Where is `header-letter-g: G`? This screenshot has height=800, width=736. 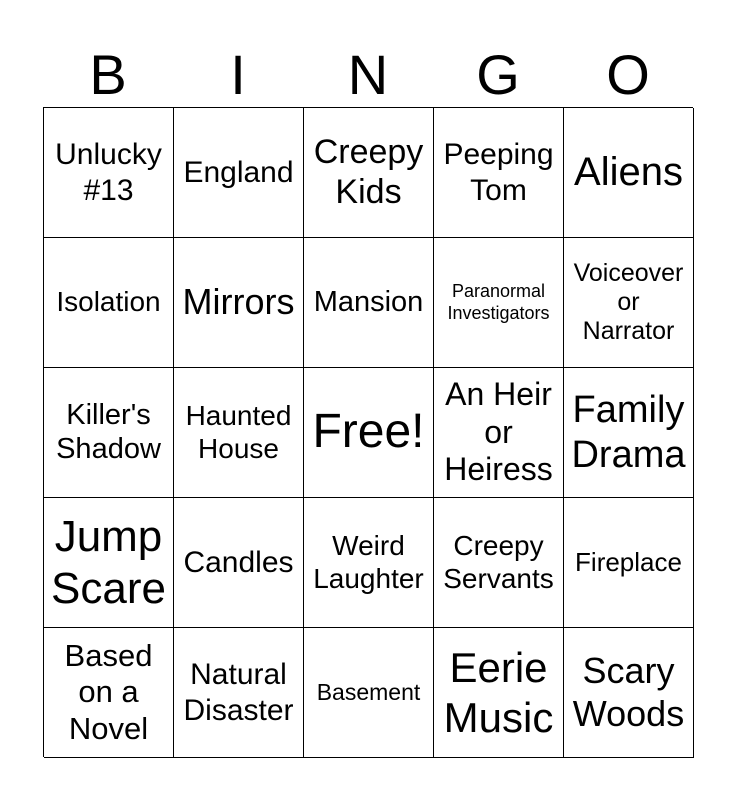 header-letter-g: G is located at coordinates (498, 74).